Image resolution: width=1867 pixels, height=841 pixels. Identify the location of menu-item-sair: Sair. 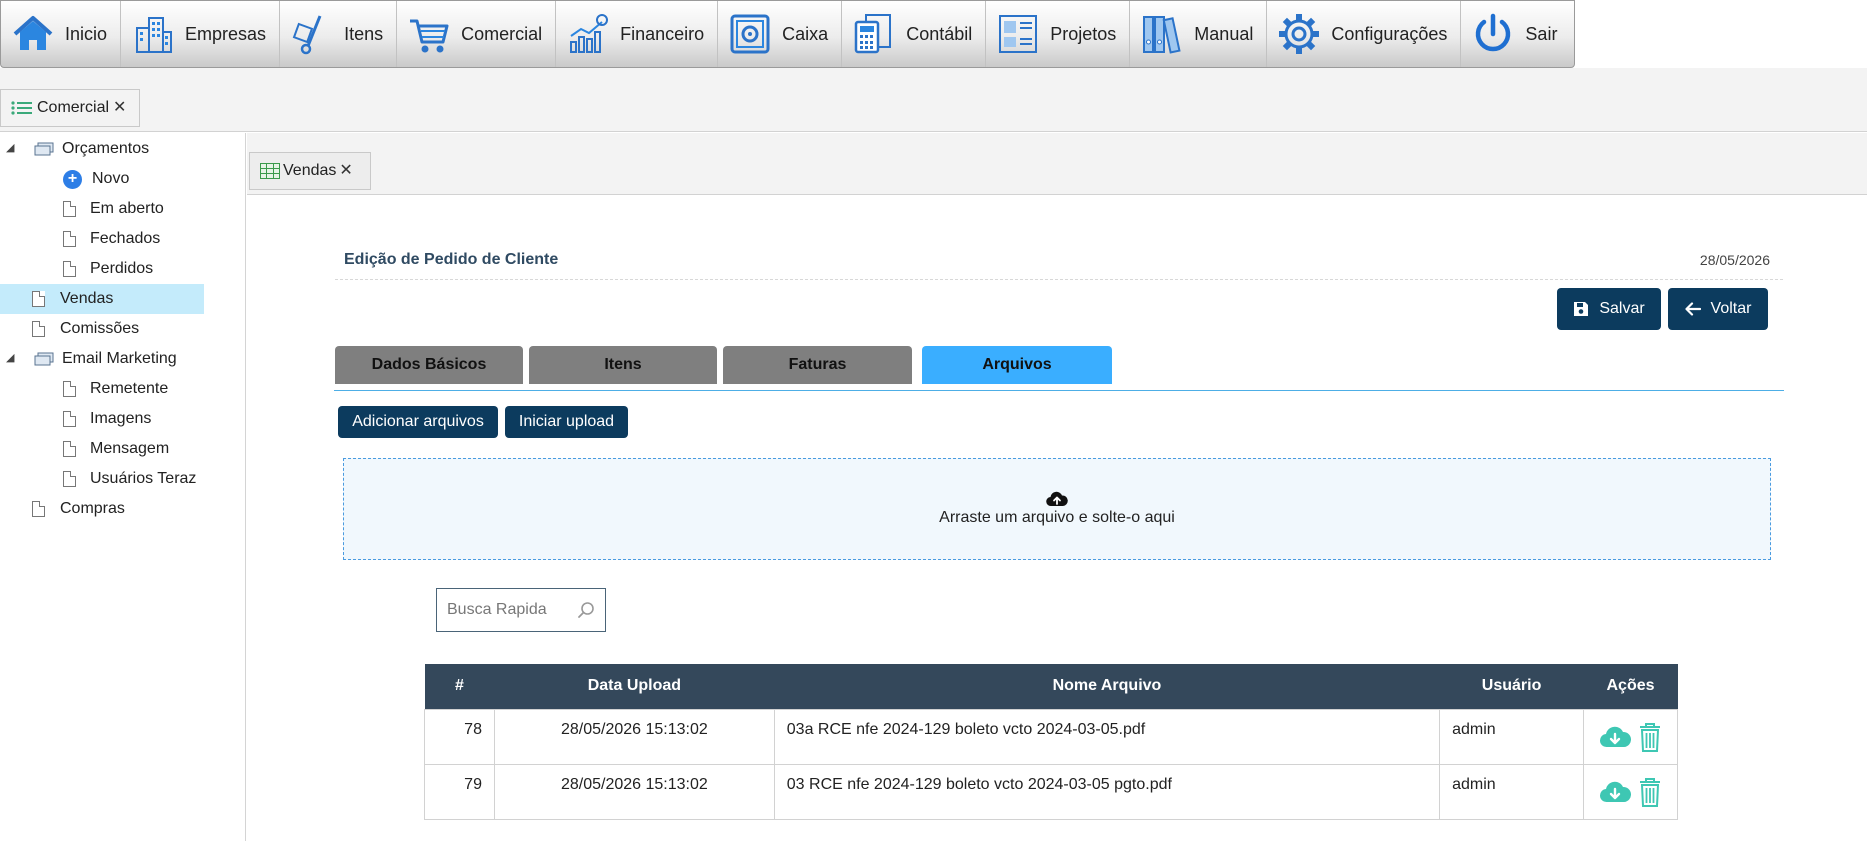
(1515, 34).